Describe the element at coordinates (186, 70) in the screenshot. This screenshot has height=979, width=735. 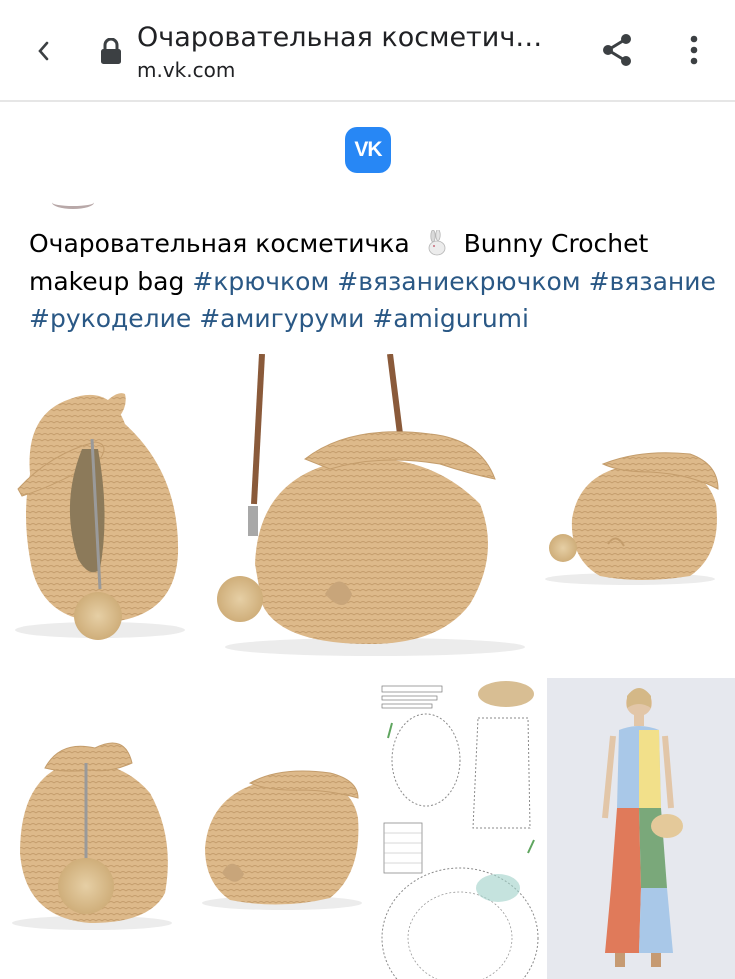
I see `page-url: m.vk.com` at that location.